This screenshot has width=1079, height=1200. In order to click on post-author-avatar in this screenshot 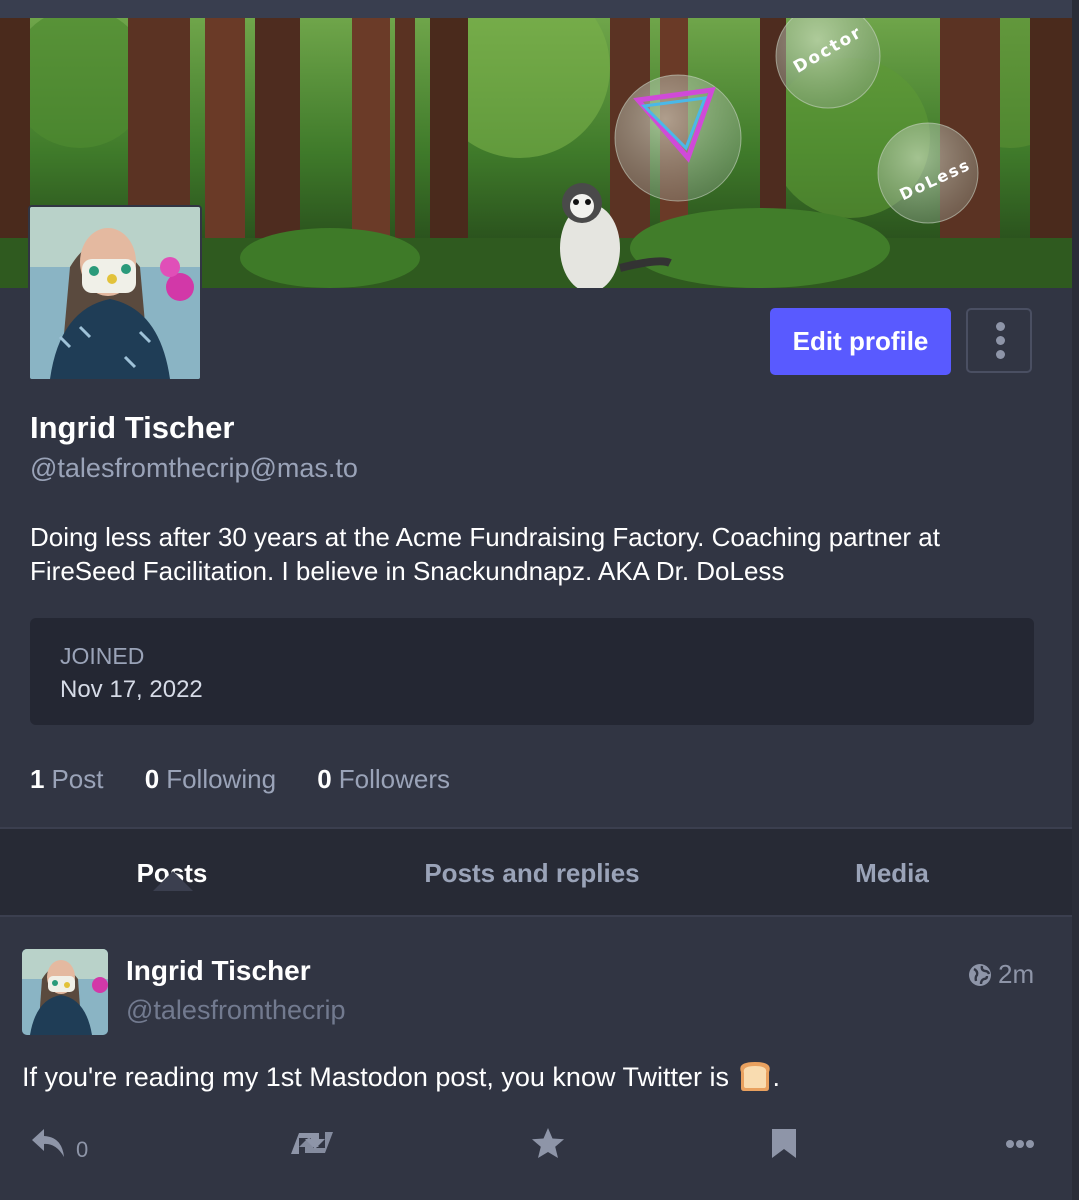, I will do `click(65, 992)`.